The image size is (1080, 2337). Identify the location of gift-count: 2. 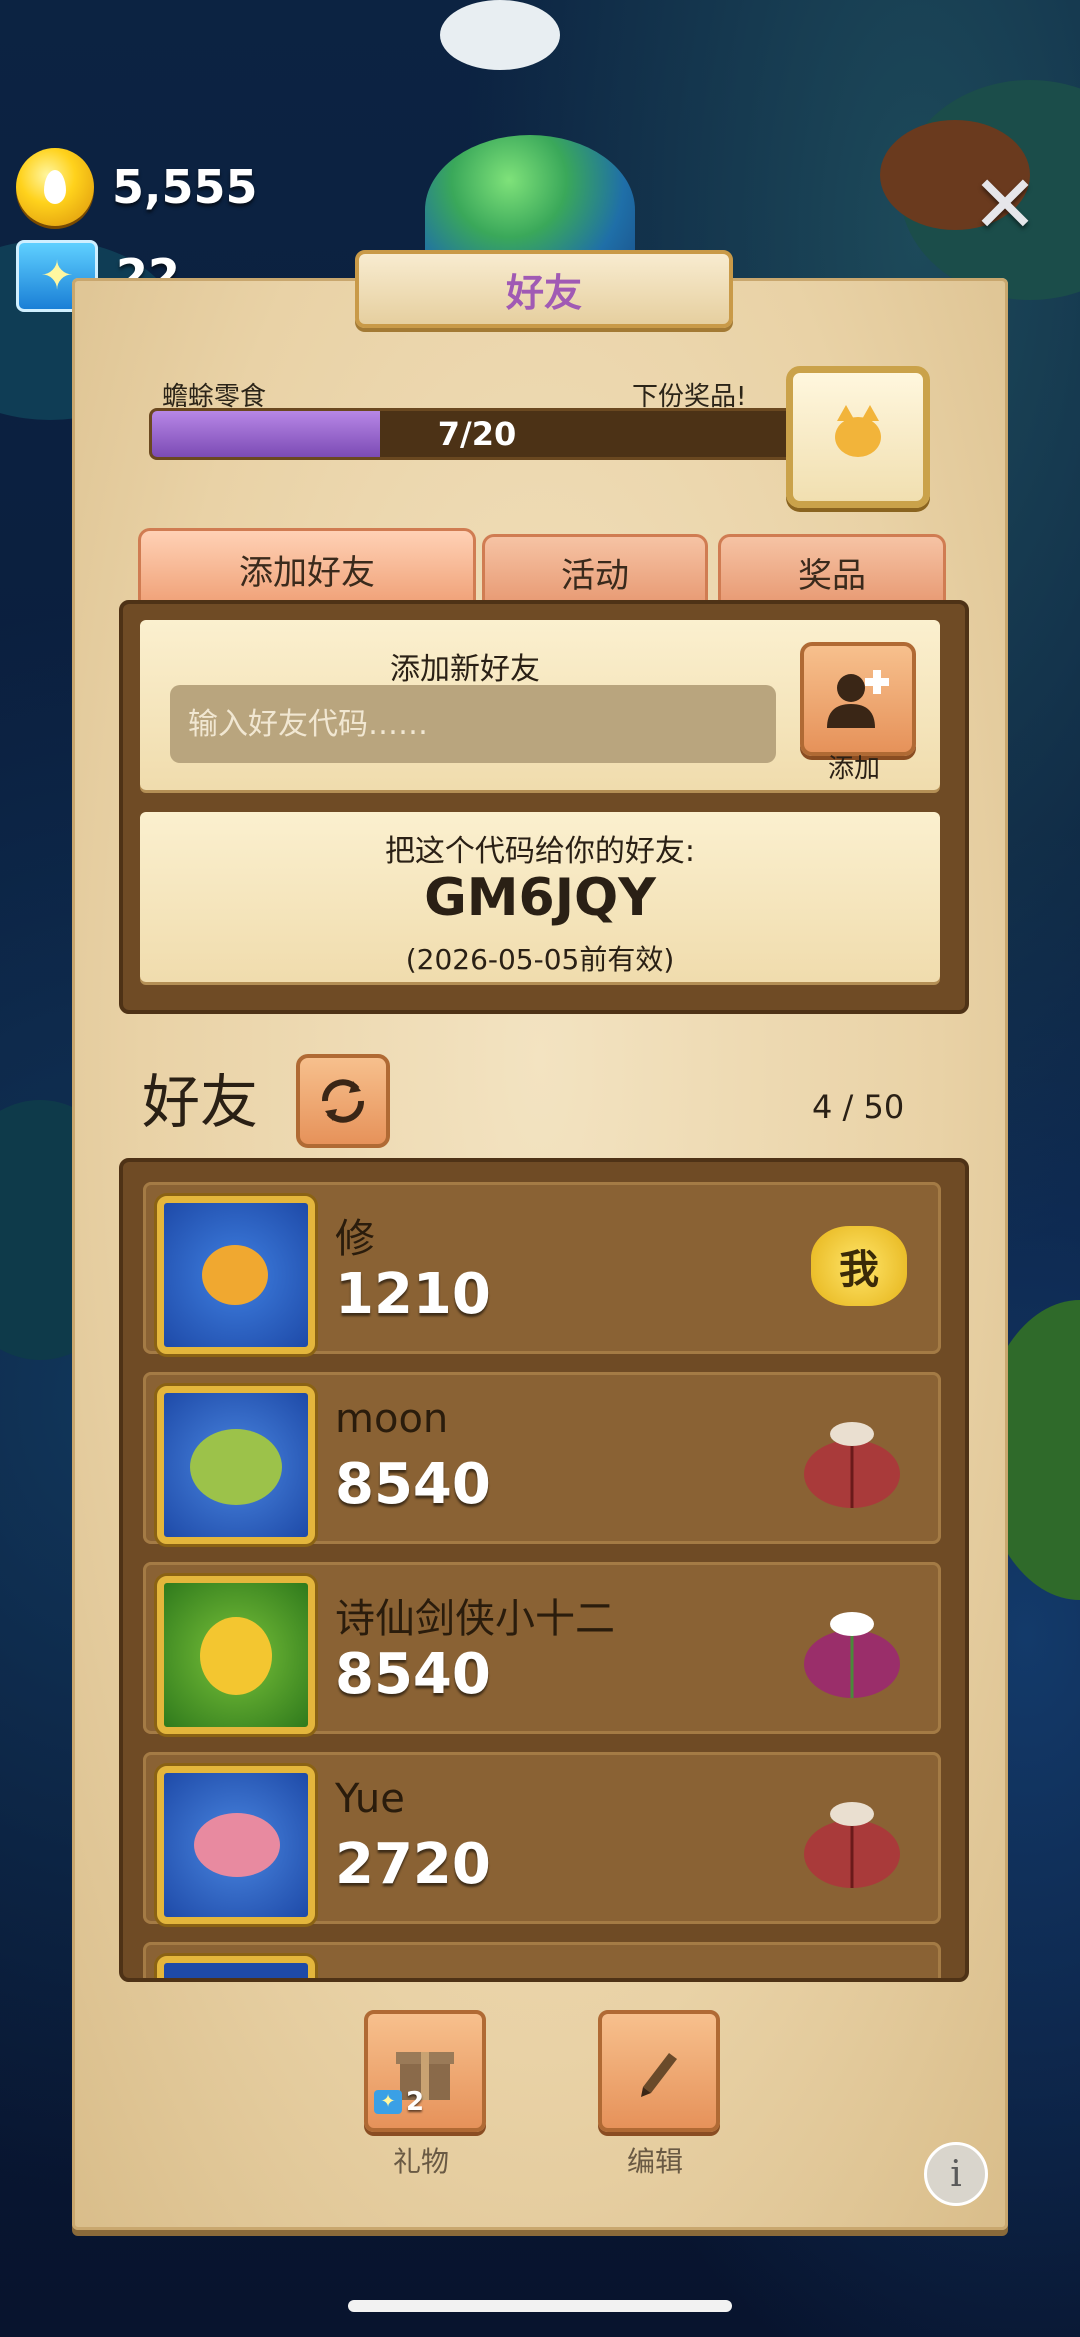
(415, 2102).